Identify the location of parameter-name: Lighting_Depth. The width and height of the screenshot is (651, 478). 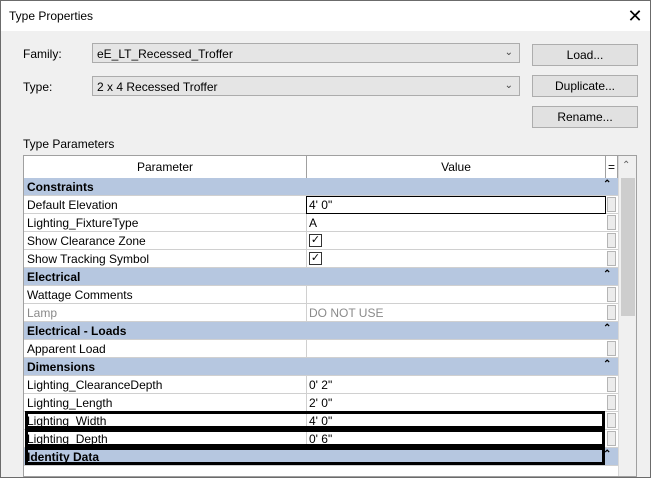
(67, 439).